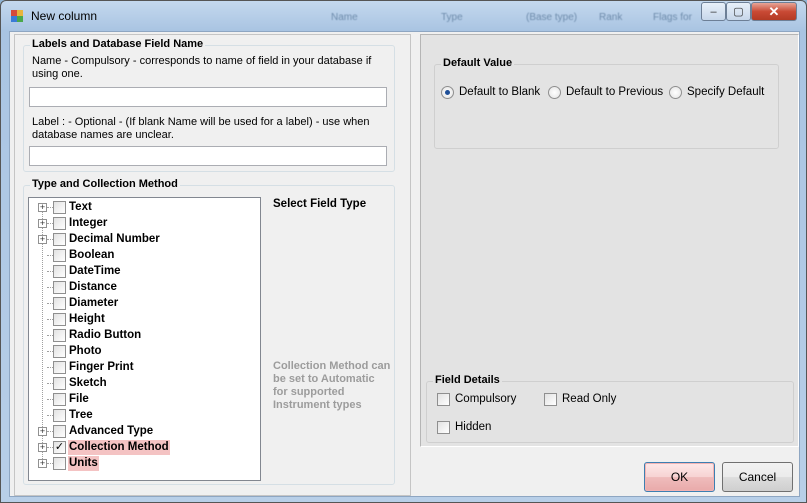 The width and height of the screenshot is (807, 503). Describe the element at coordinates (144, 351) in the screenshot. I see `tree-item: Photo` at that location.